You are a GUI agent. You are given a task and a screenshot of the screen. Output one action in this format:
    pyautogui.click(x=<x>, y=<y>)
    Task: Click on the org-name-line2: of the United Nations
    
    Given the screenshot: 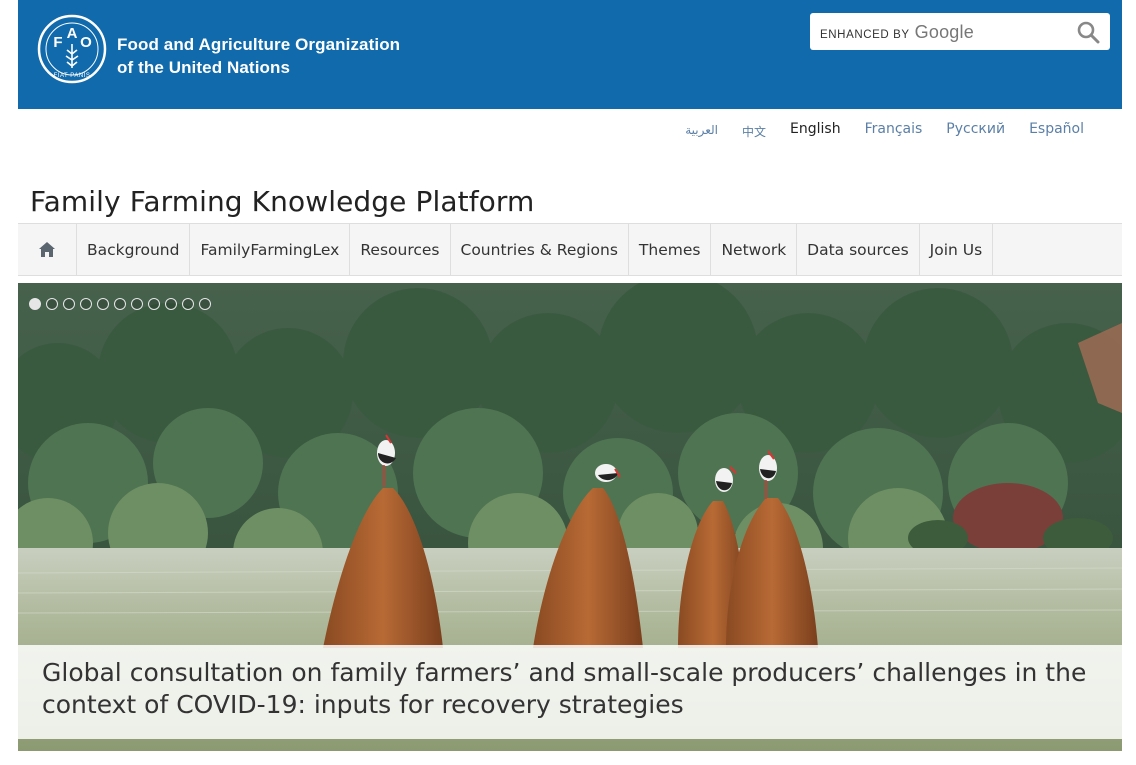 What is the action you would take?
    pyautogui.click(x=204, y=67)
    